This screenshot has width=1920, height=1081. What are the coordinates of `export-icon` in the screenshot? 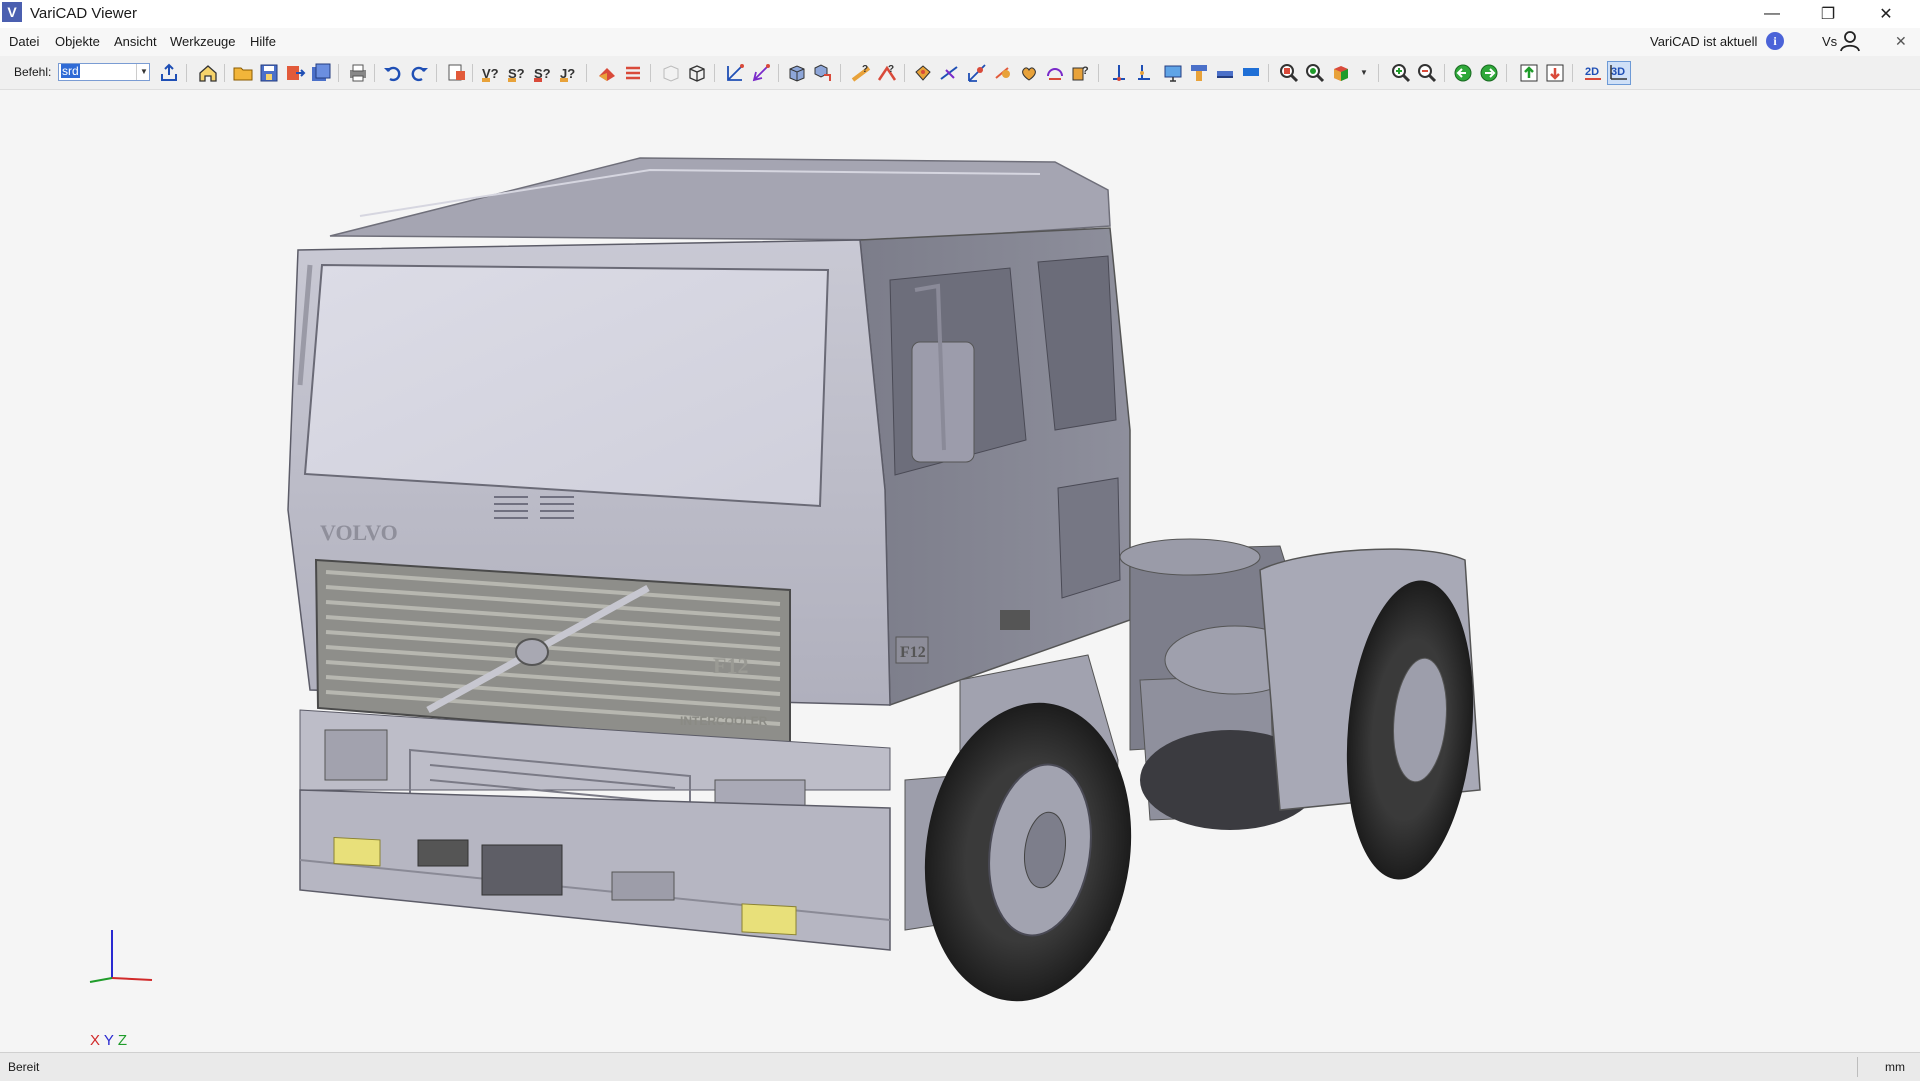 It's located at (295, 73).